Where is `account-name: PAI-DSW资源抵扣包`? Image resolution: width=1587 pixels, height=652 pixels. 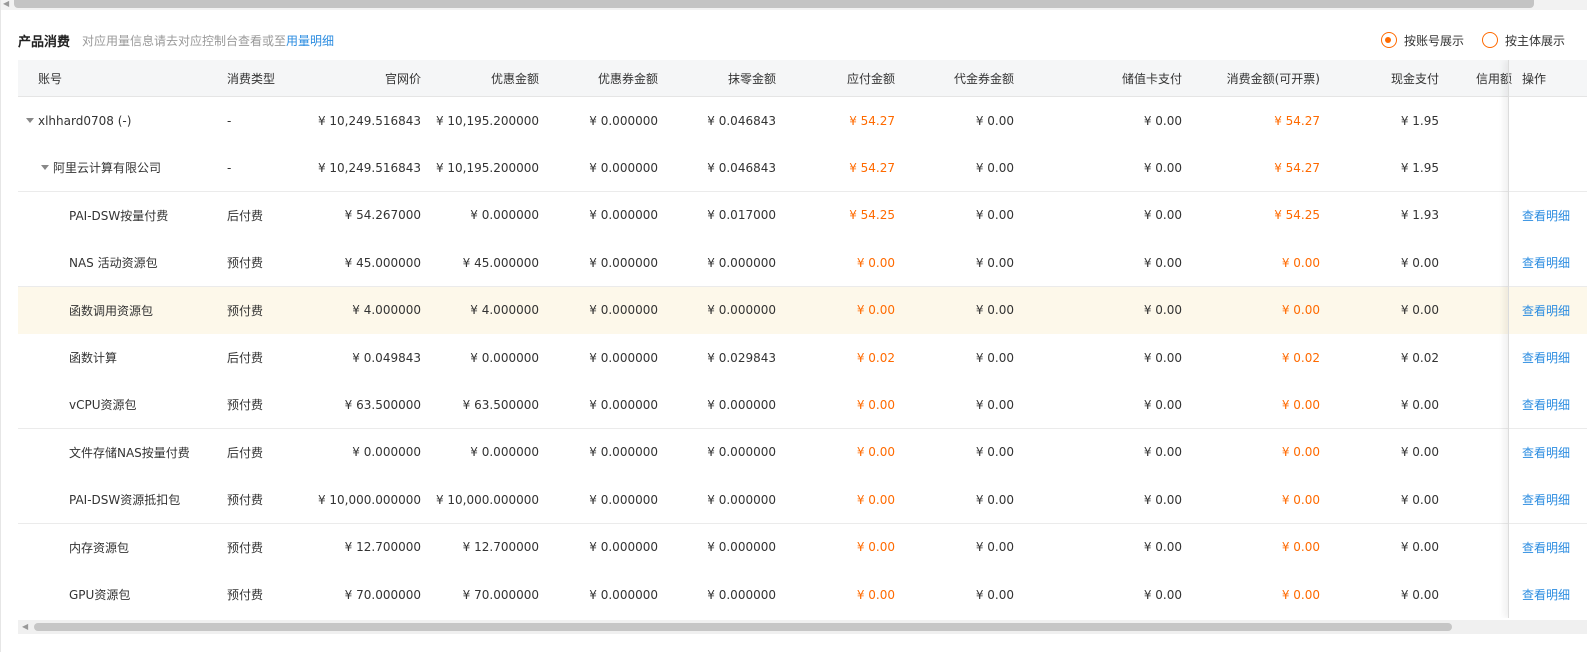
account-name: PAI-DSW资源抵扣包 is located at coordinates (125, 500).